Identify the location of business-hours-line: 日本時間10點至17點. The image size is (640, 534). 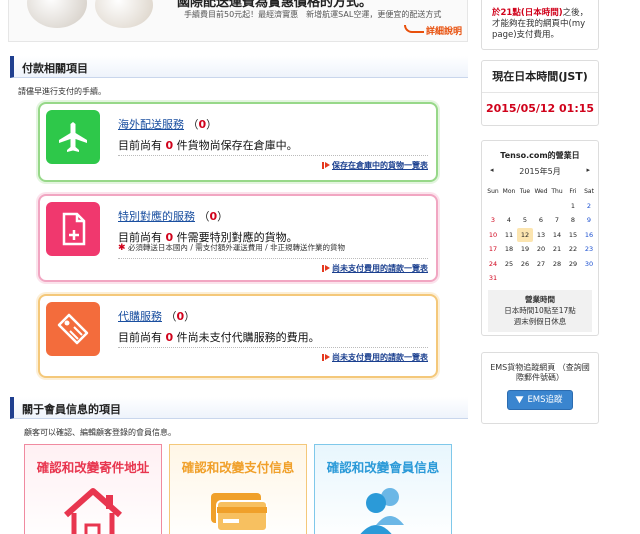
(540, 310).